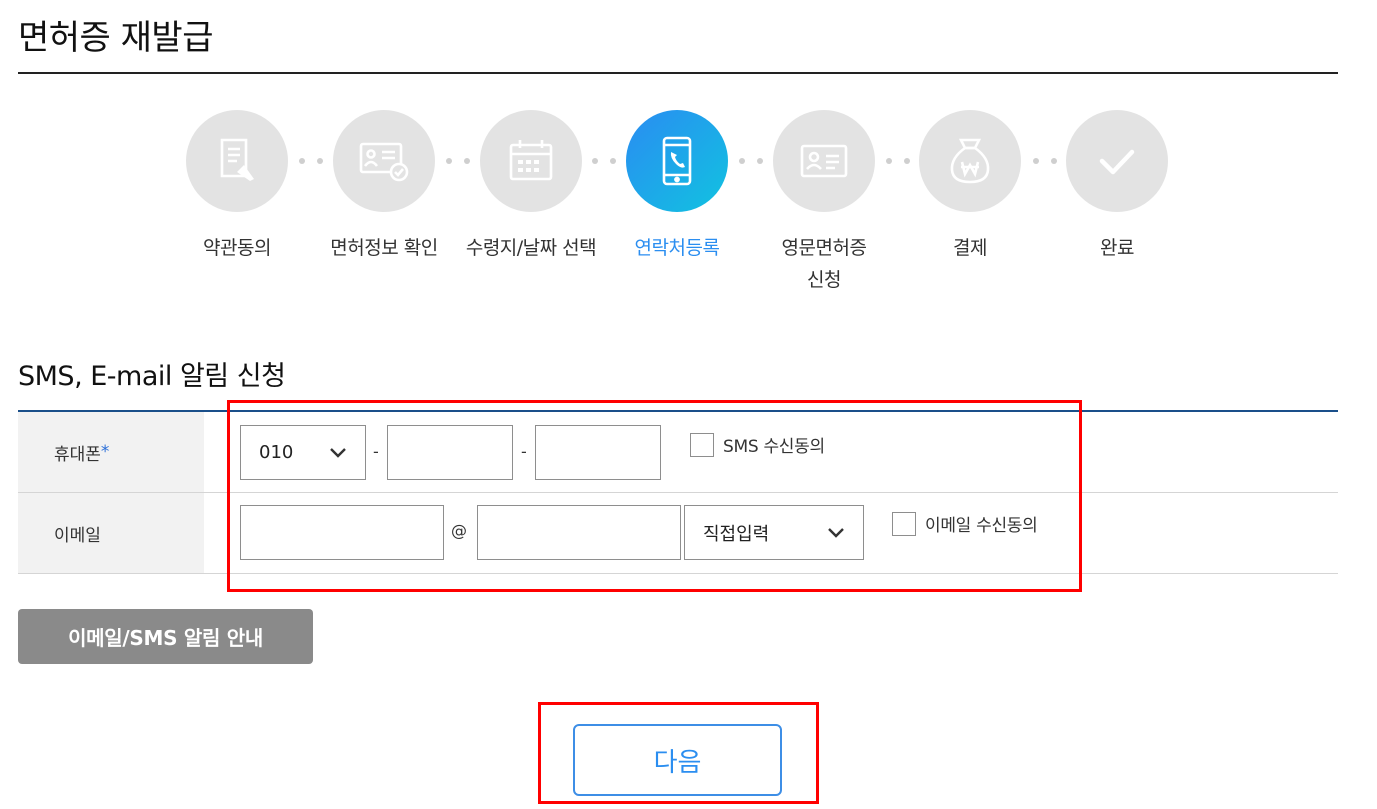 The height and width of the screenshot is (809, 1377). Describe the element at coordinates (970, 248) in the screenshot. I see `step-label: 결제` at that location.